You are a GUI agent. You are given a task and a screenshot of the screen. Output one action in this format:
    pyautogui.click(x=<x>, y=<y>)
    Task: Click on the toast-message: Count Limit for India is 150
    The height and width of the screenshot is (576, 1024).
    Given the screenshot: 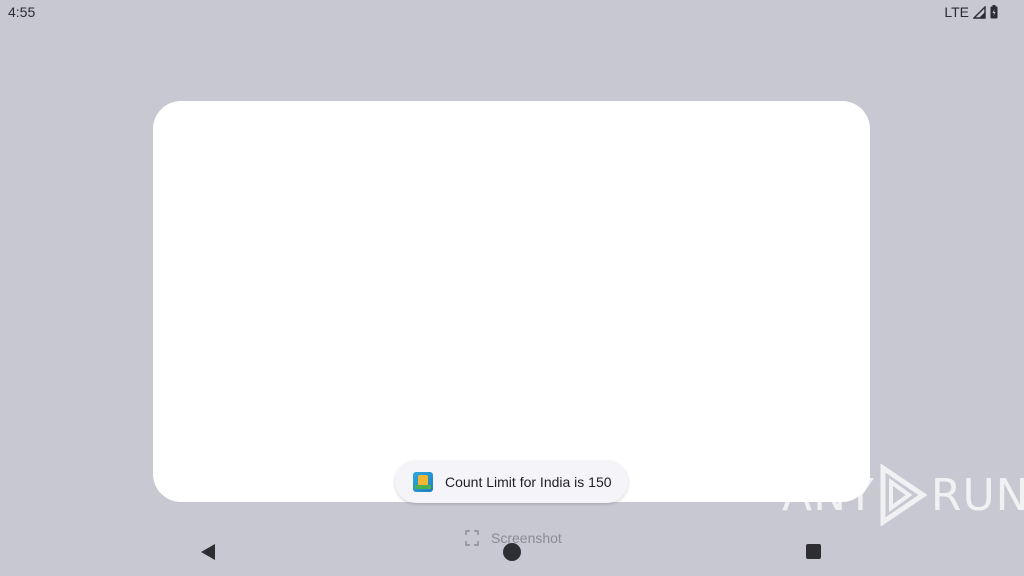 What is the action you would take?
    pyautogui.click(x=511, y=482)
    